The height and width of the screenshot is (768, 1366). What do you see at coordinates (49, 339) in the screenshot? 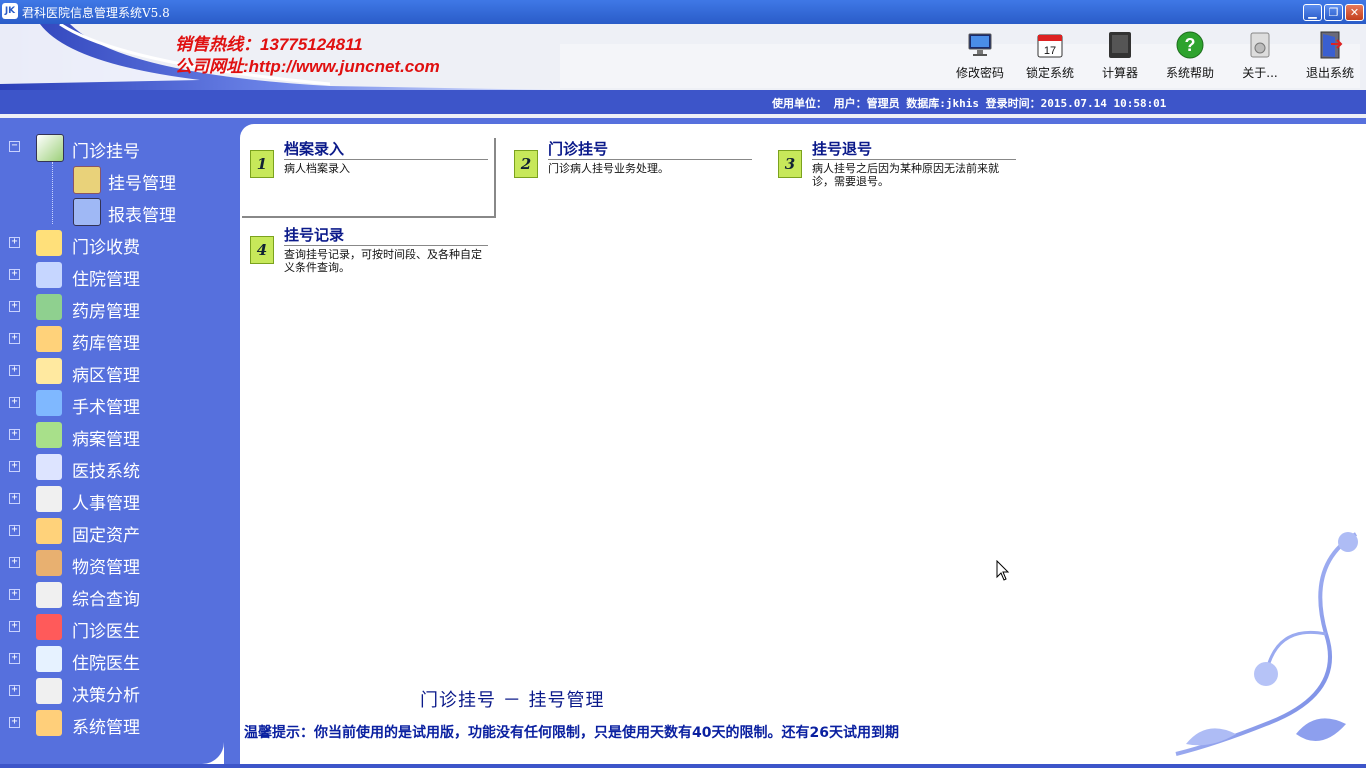
I see `warehouse-icon` at bounding box center [49, 339].